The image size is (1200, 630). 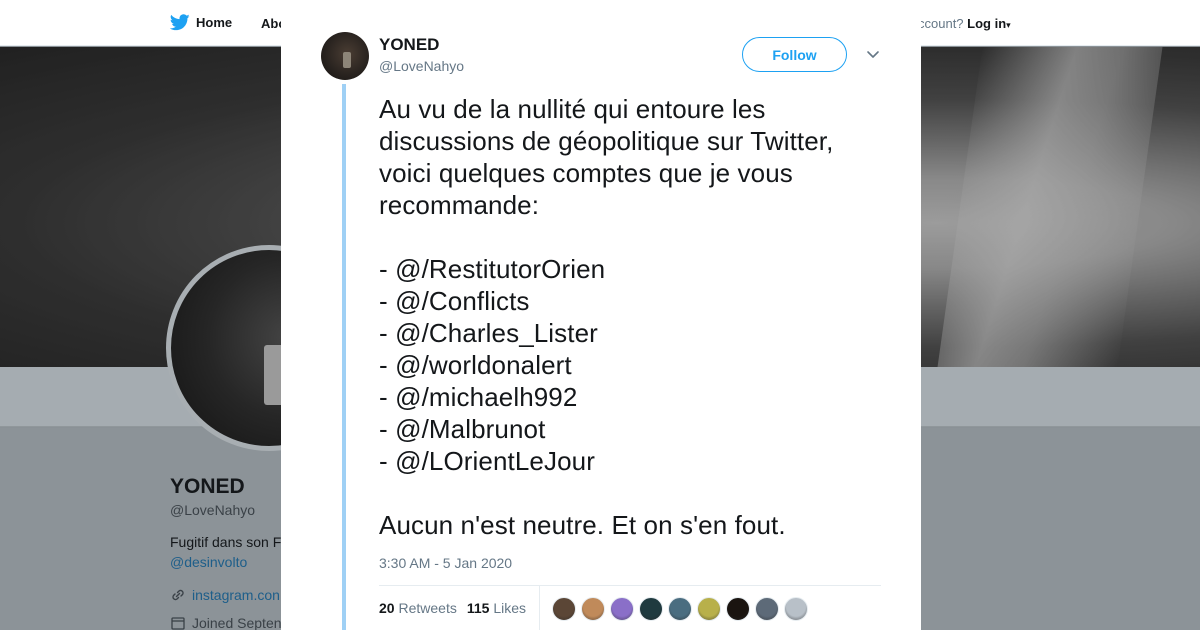 I want to click on tweet-timestamp: 3:30 AM - 5 Jan 2020, so click(x=445, y=563).